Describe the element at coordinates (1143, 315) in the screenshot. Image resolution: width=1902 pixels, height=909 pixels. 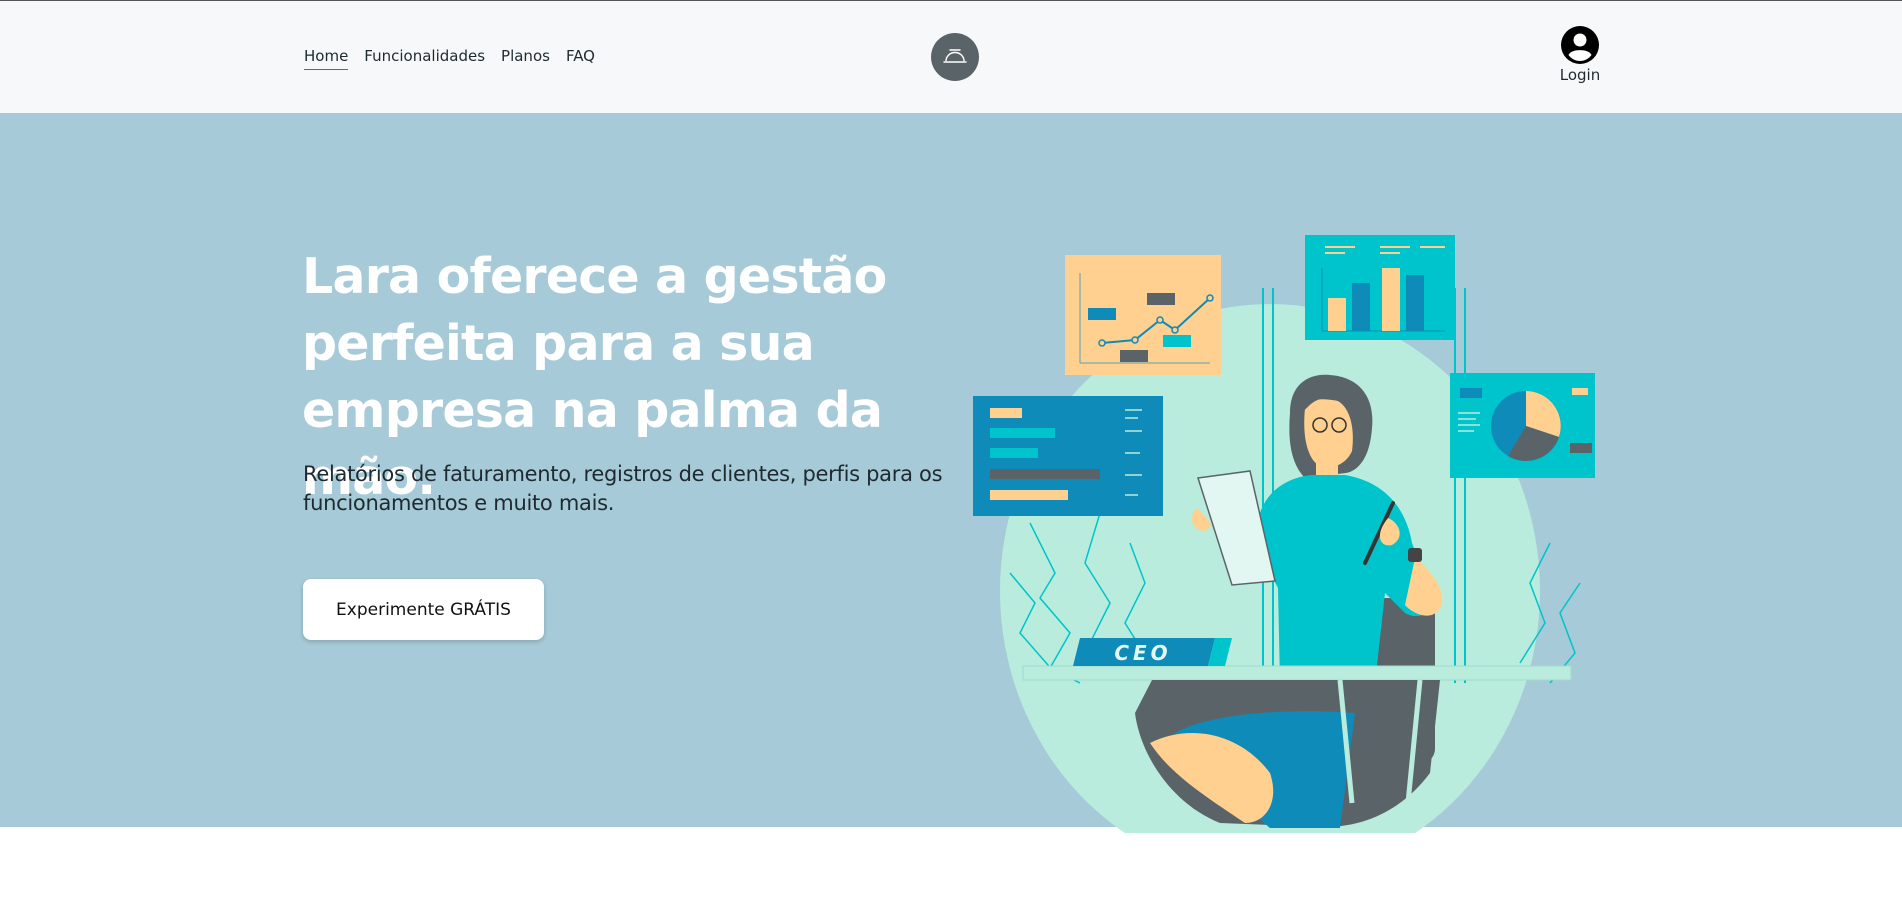
I see `line-chart-panel` at that location.